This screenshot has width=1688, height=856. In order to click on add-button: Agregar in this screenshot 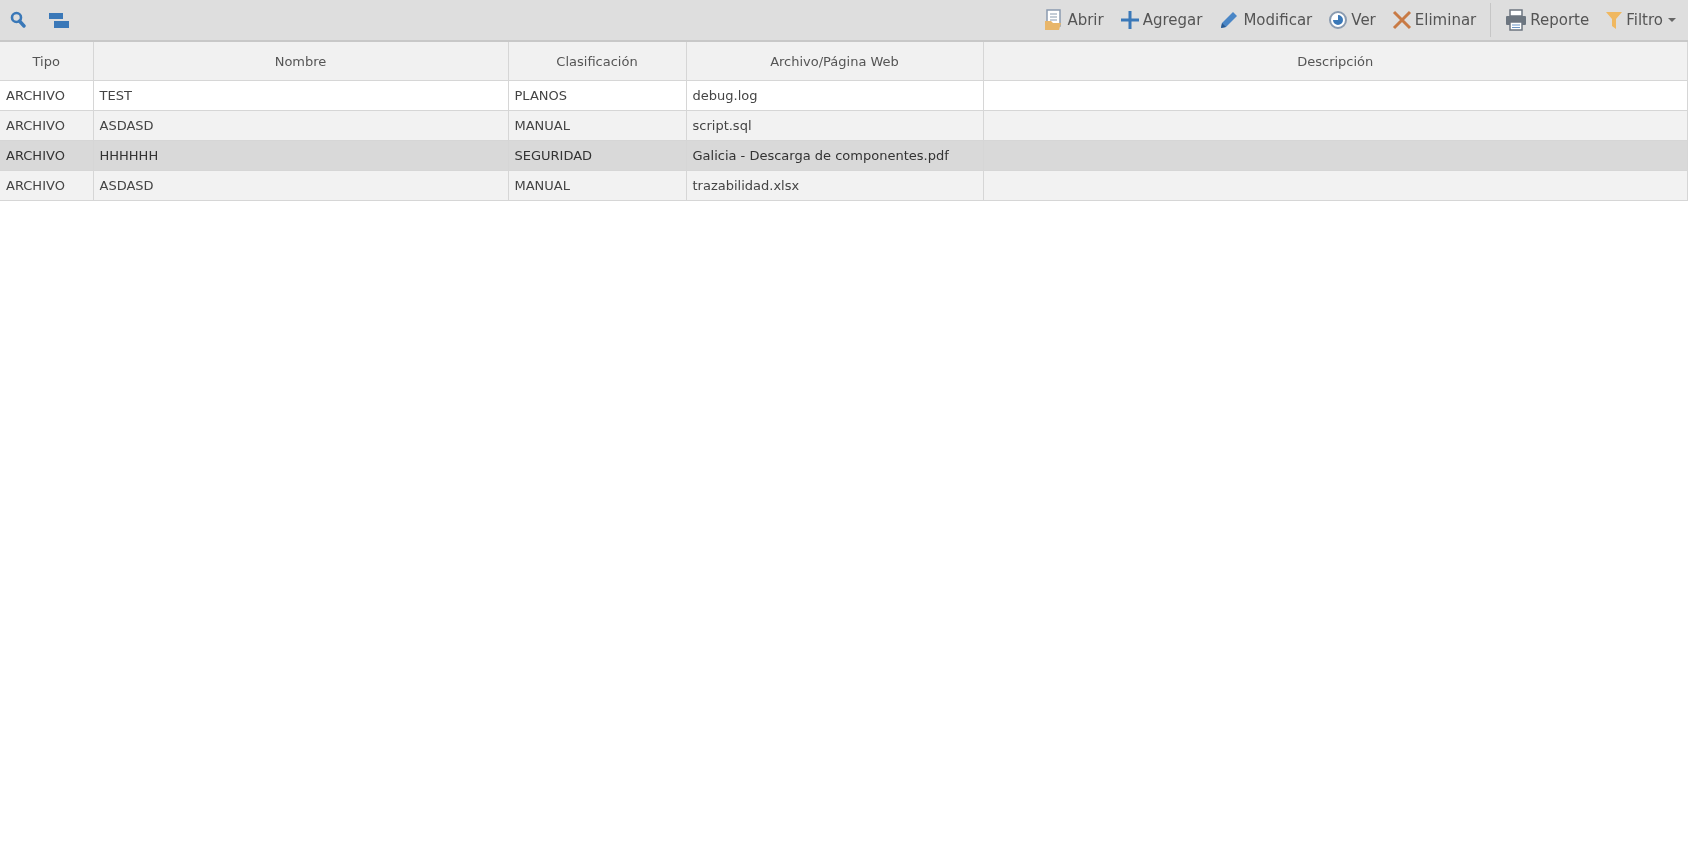, I will do `click(1161, 20)`.